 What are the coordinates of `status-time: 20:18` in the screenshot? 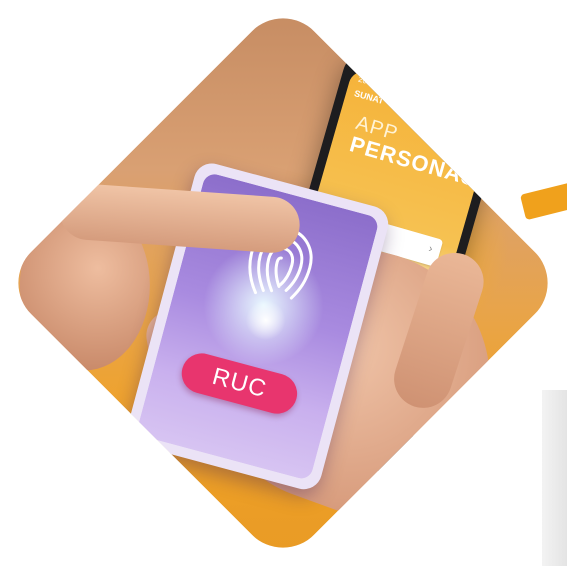 It's located at (368, 81).